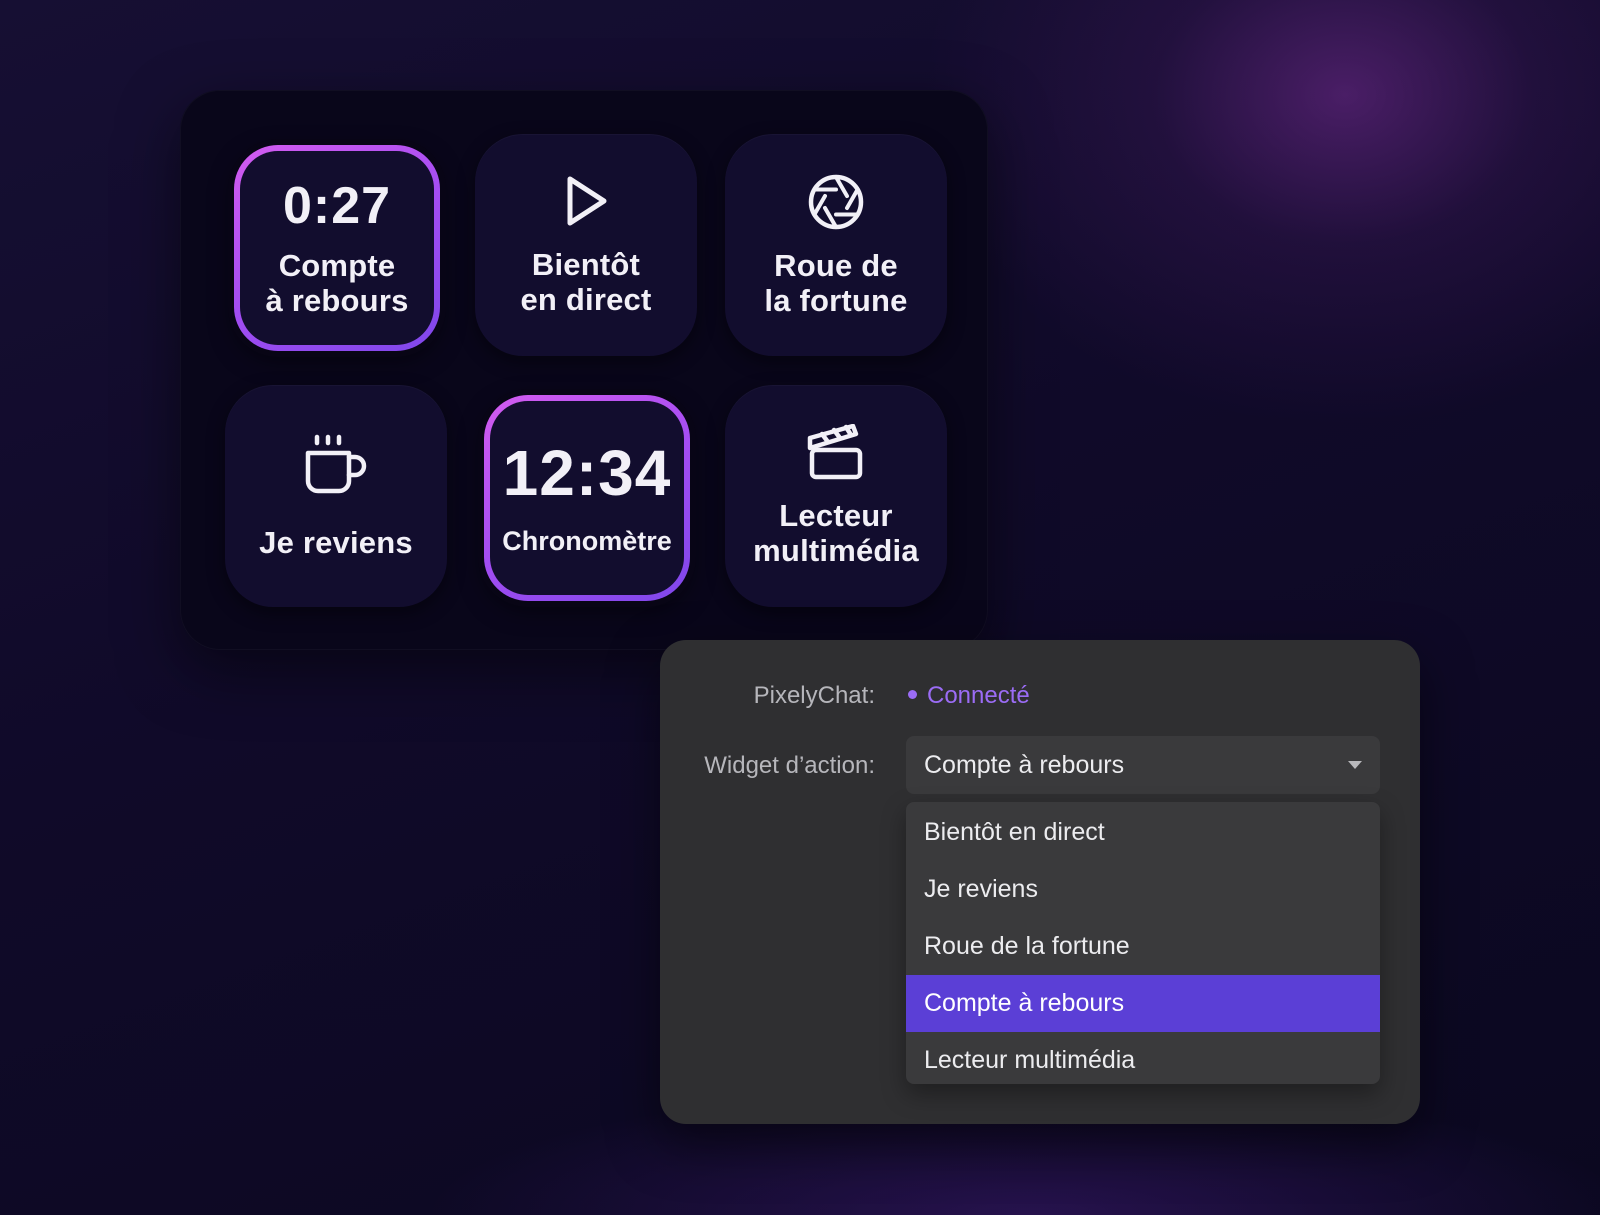 This screenshot has width=1600, height=1215. Describe the element at coordinates (587, 473) in the screenshot. I see `stopwatch-time: 12:34` at that location.